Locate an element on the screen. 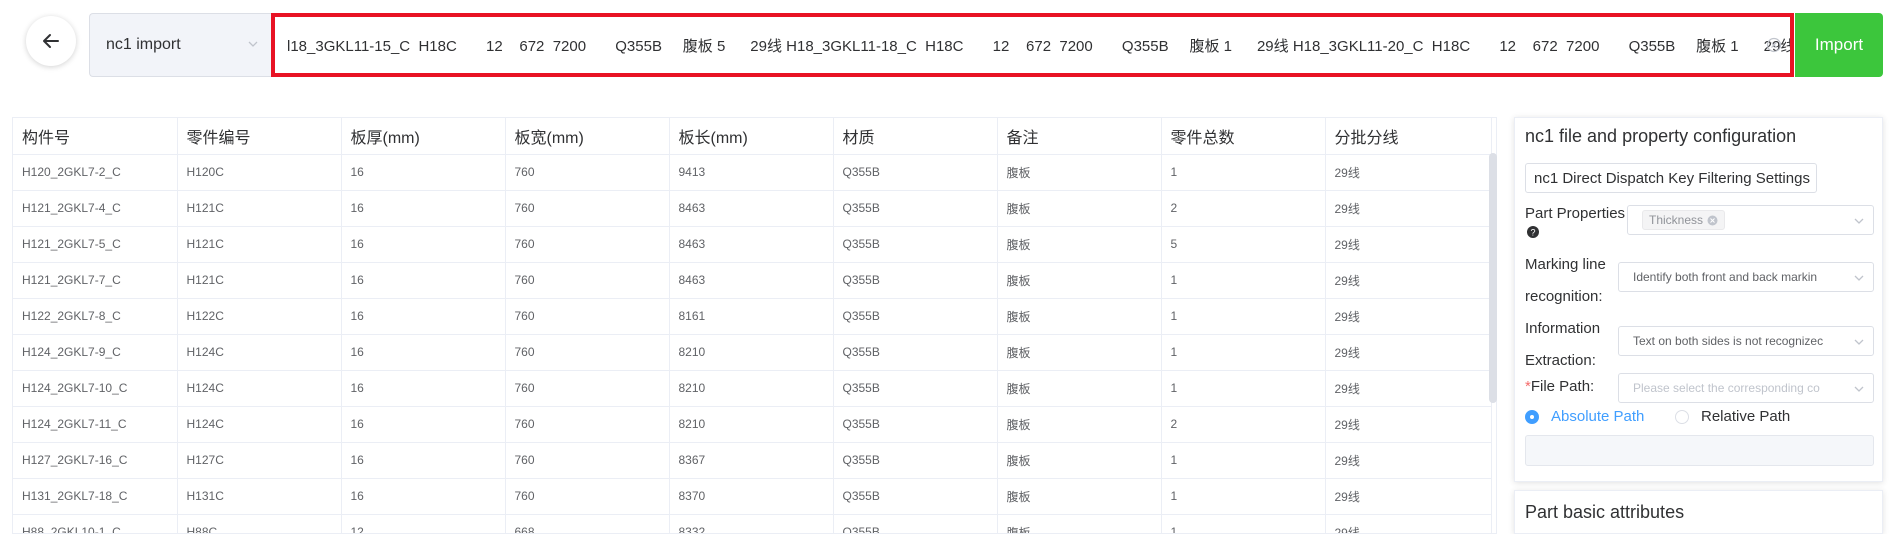 This screenshot has width=1893, height=534. table-cell: H127C is located at coordinates (259, 460).